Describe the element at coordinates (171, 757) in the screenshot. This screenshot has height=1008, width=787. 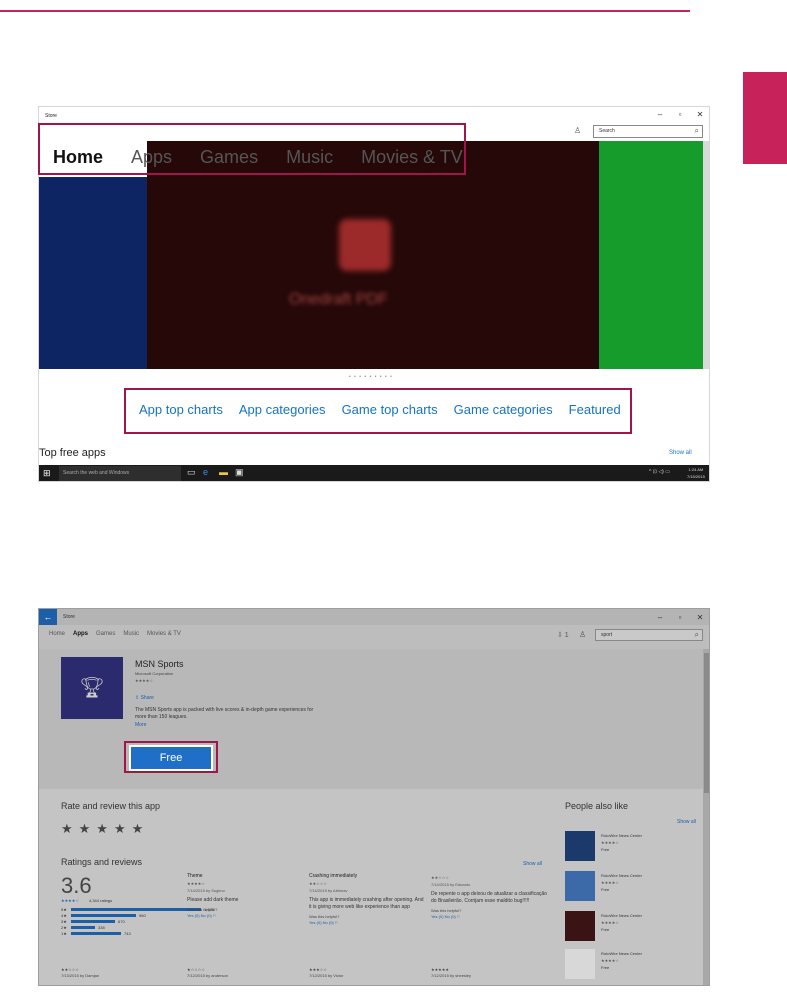
I see `free-button-highlight-box` at that location.